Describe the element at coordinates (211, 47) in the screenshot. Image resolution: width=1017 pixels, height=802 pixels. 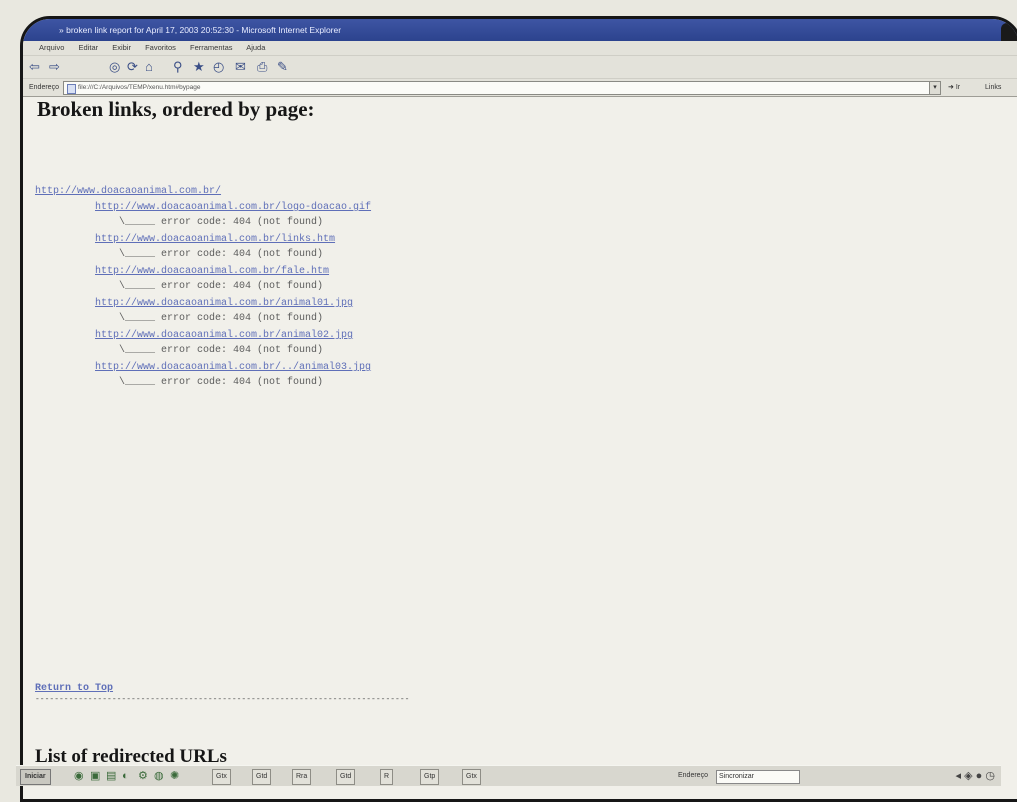
I see `menu-ferramentas: Ferramentas` at that location.